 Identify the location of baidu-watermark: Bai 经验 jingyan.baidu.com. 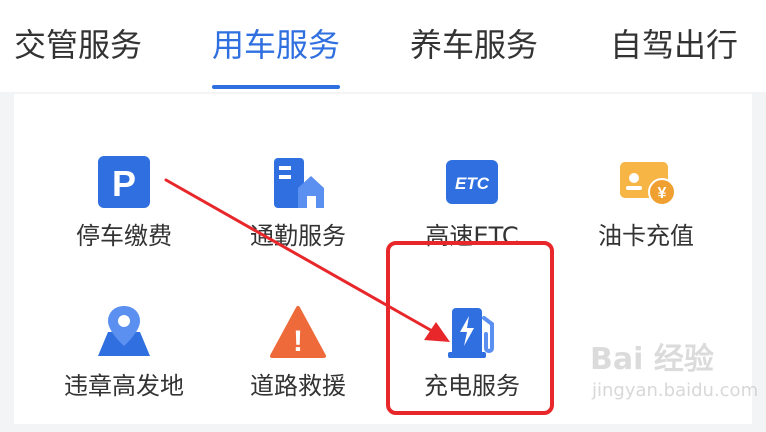
(674, 373).